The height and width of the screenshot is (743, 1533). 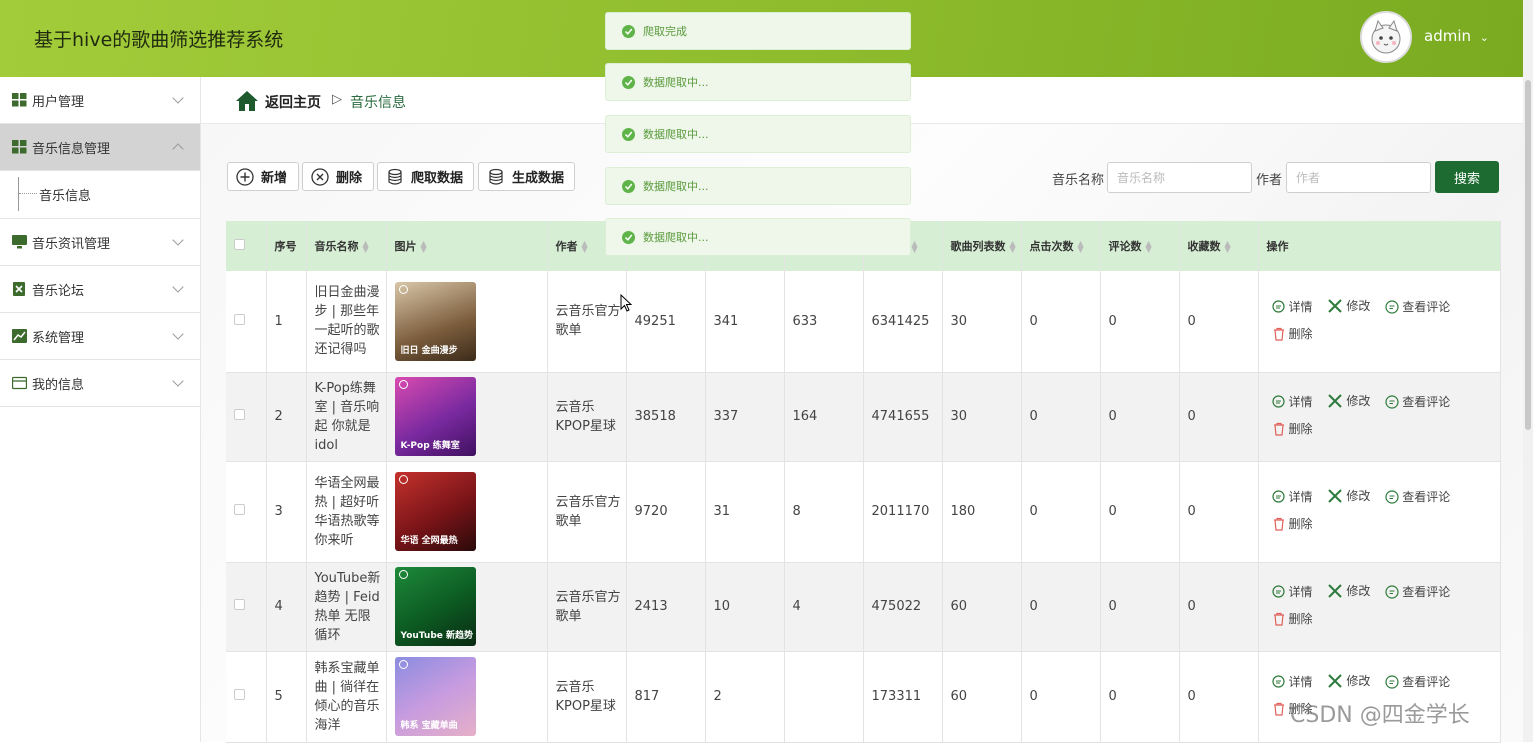 I want to click on cell-value: 49251, so click(x=666, y=322).